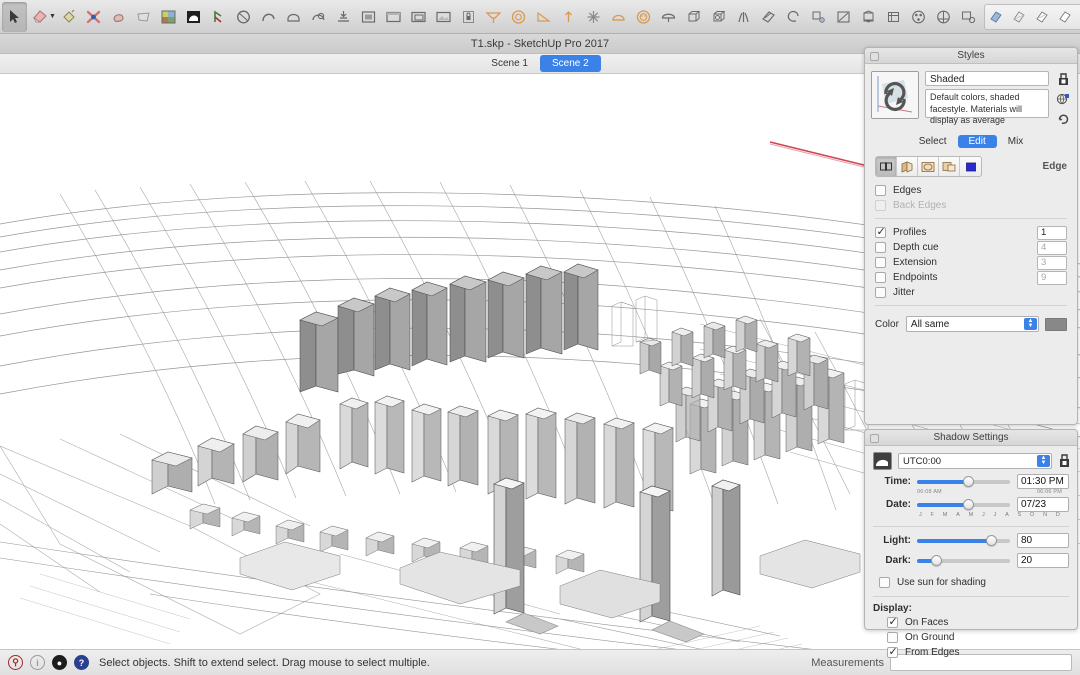 The width and height of the screenshot is (1080, 675). I want to click on dark-slider-knob, so click(936, 560).